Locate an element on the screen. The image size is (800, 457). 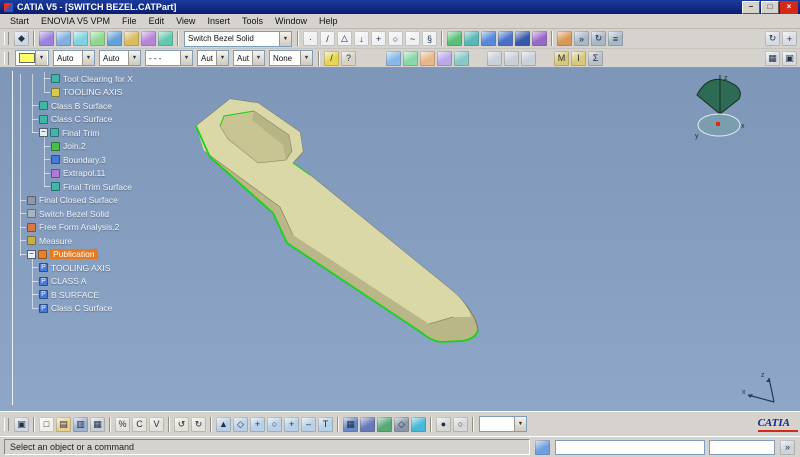
open-file-icon: ▤ is located at coordinates (63, 424).